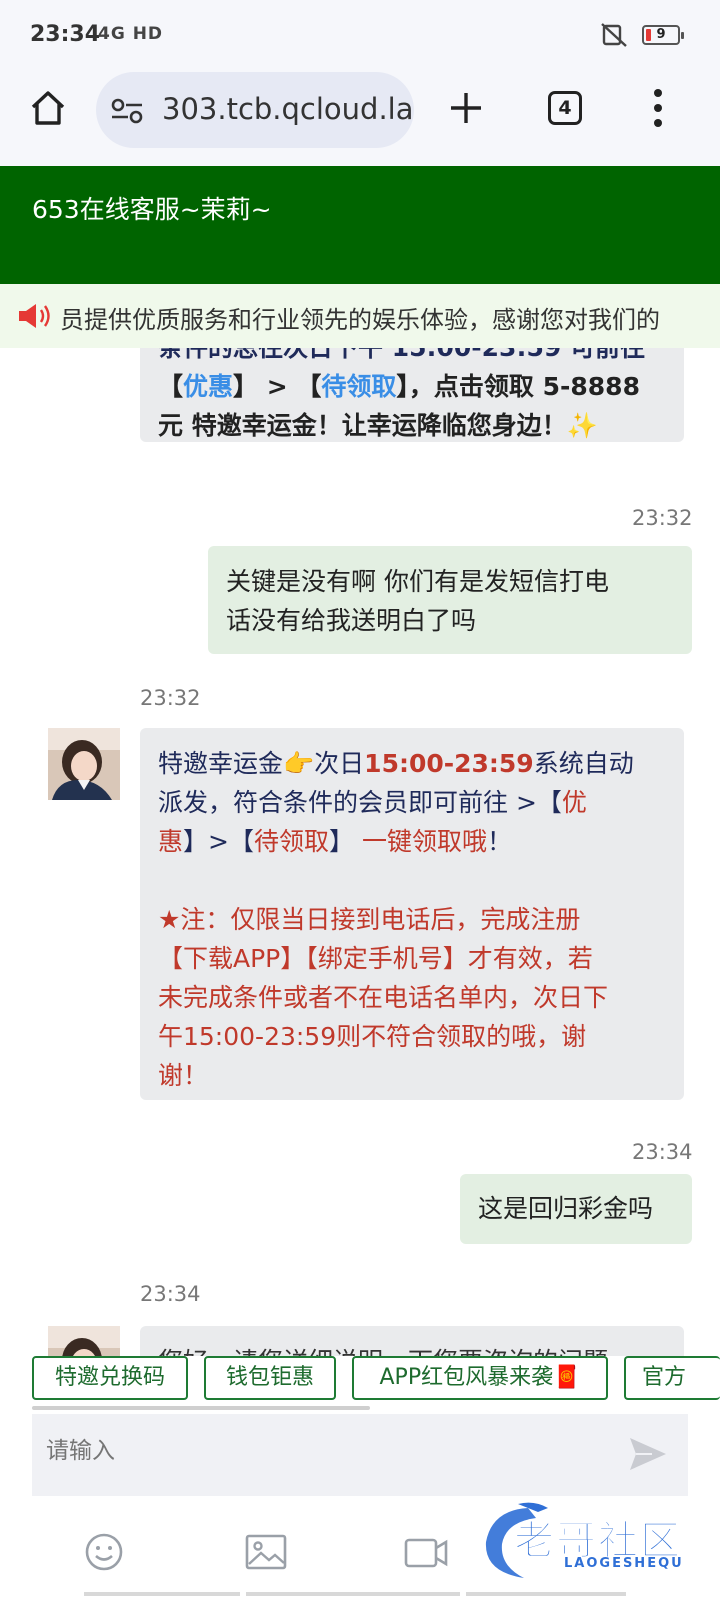 Image resolution: width=720 pixels, height=1600 pixels. What do you see at coordinates (663, 35) in the screenshot?
I see `battery-icon: 9` at bounding box center [663, 35].